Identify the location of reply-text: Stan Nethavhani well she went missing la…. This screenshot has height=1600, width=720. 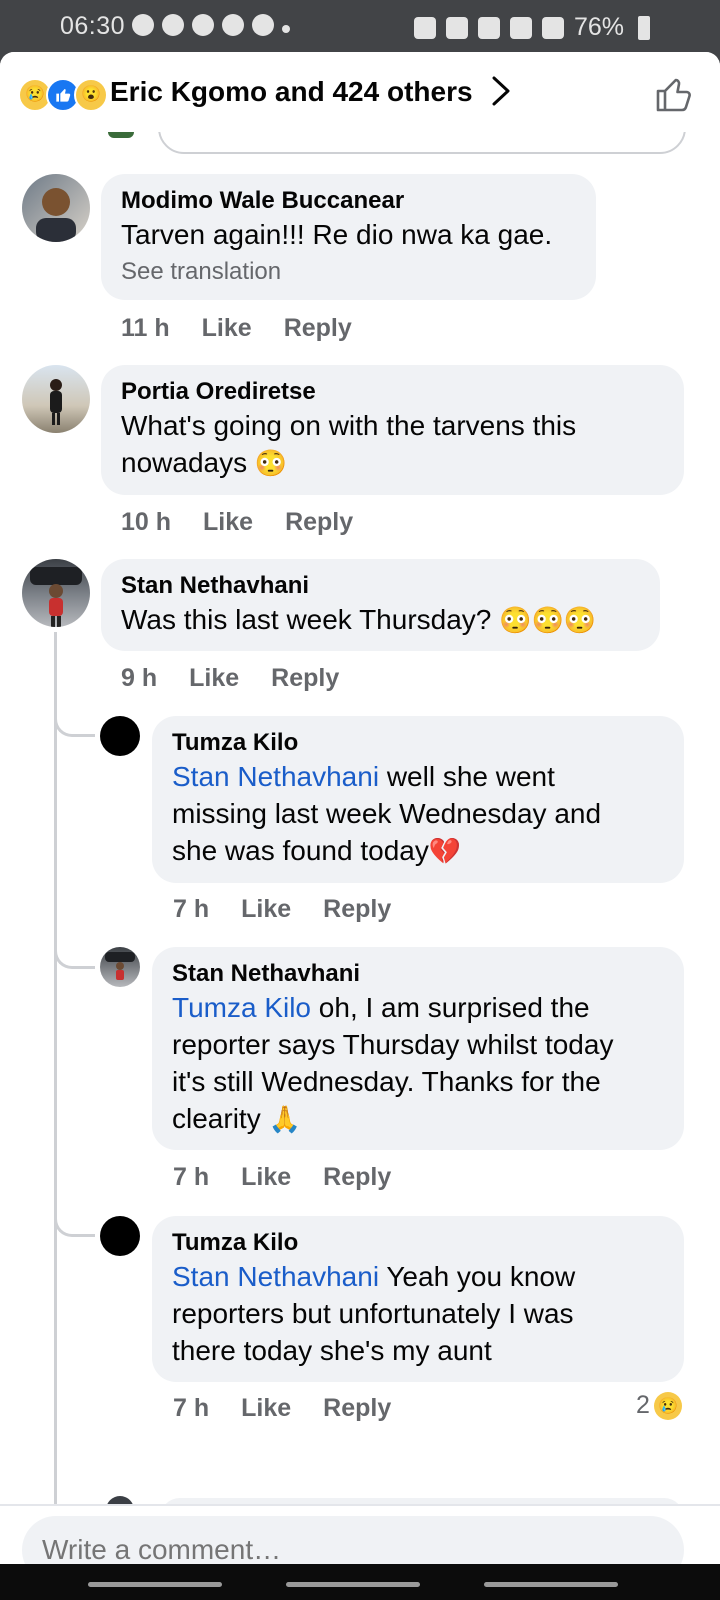
(418, 814).